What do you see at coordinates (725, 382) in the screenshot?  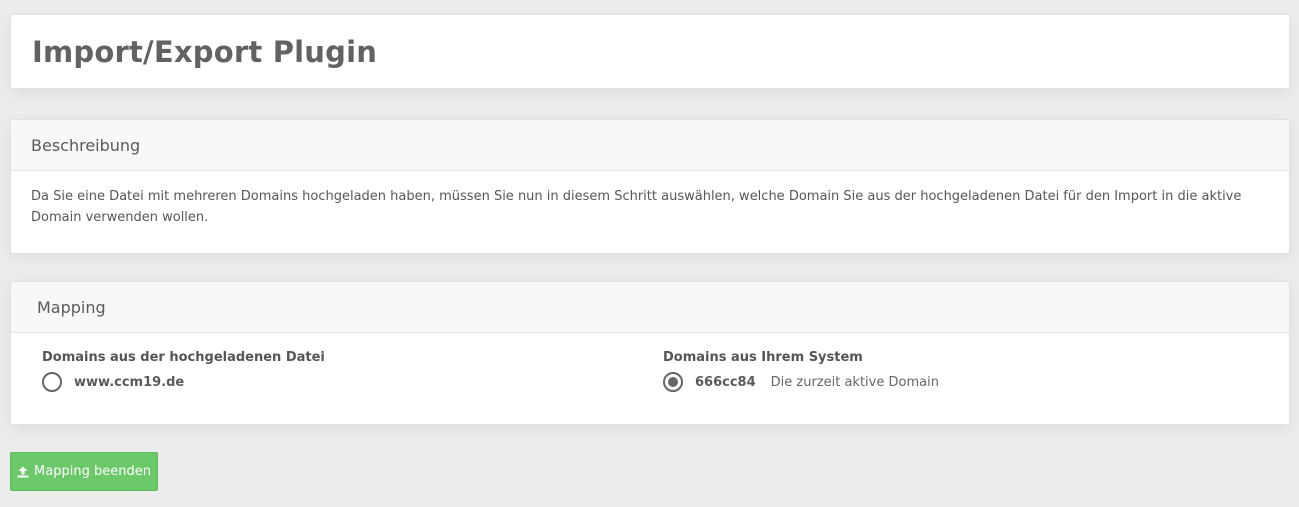 I see `system-domain-name: 666cc84` at bounding box center [725, 382].